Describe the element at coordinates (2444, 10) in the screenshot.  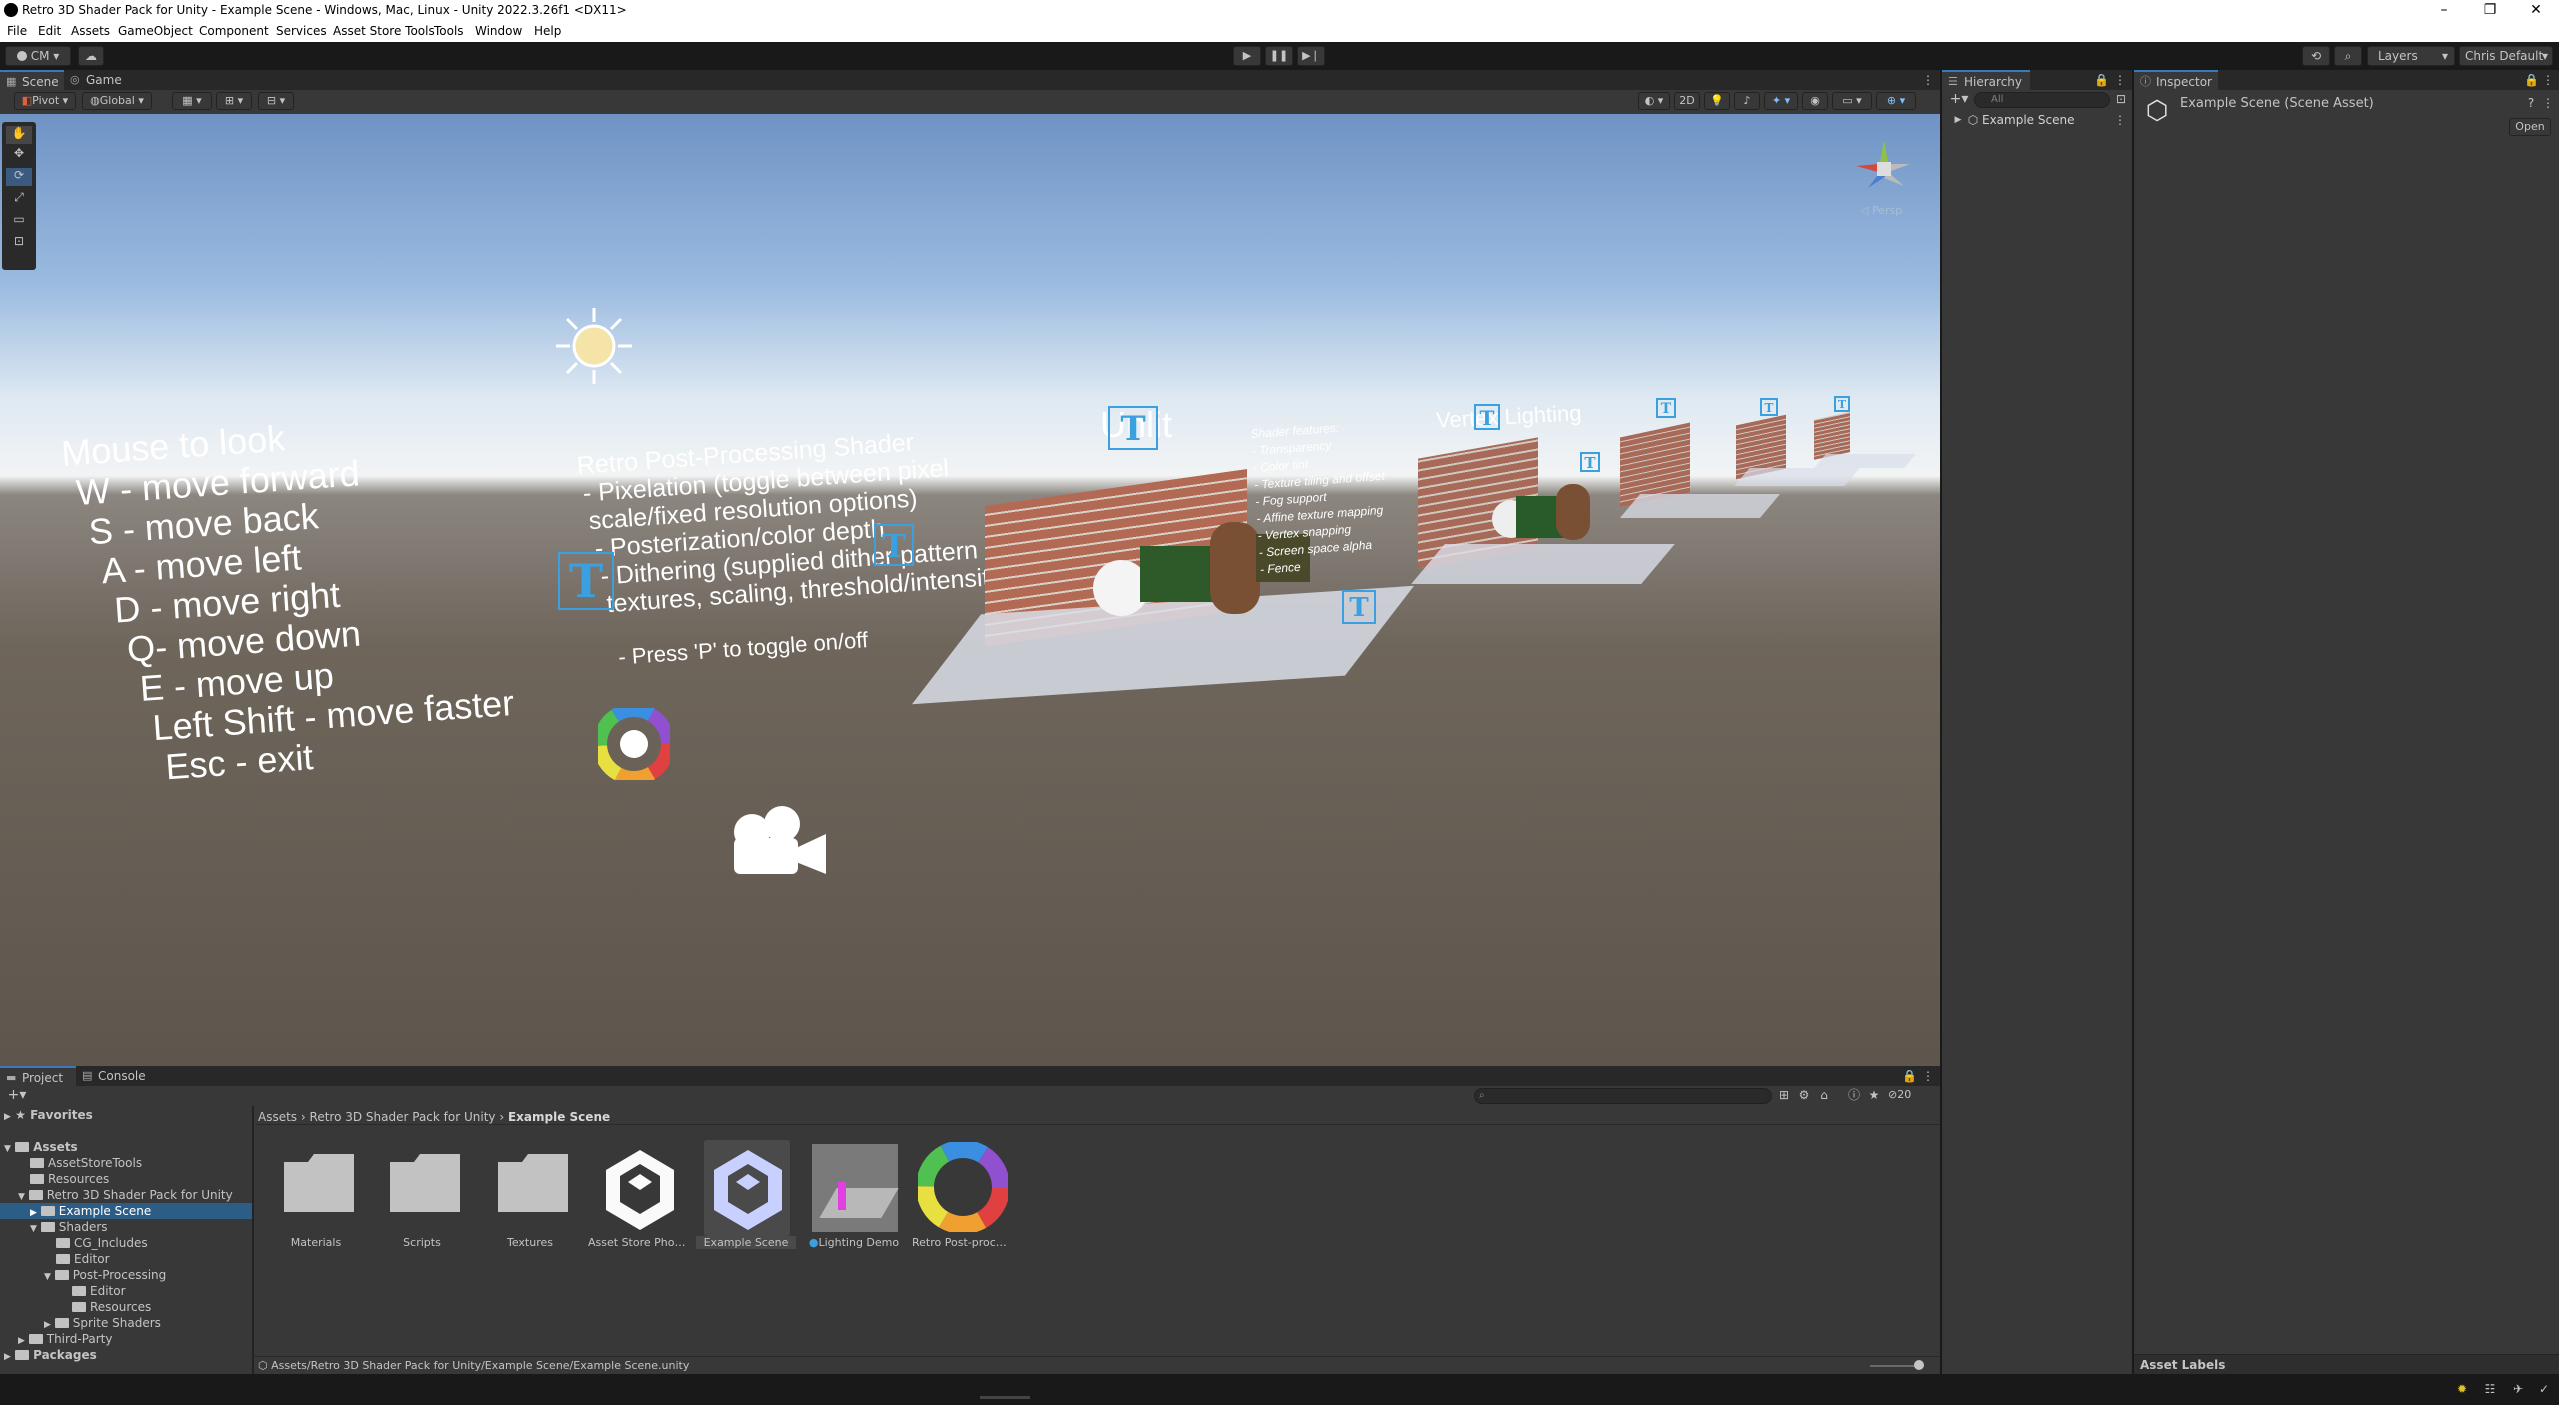
I see `minimize-button: –` at that location.